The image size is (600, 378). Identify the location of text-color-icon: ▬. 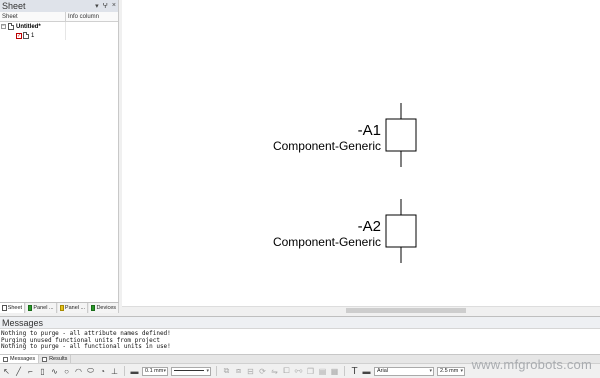
(366, 371).